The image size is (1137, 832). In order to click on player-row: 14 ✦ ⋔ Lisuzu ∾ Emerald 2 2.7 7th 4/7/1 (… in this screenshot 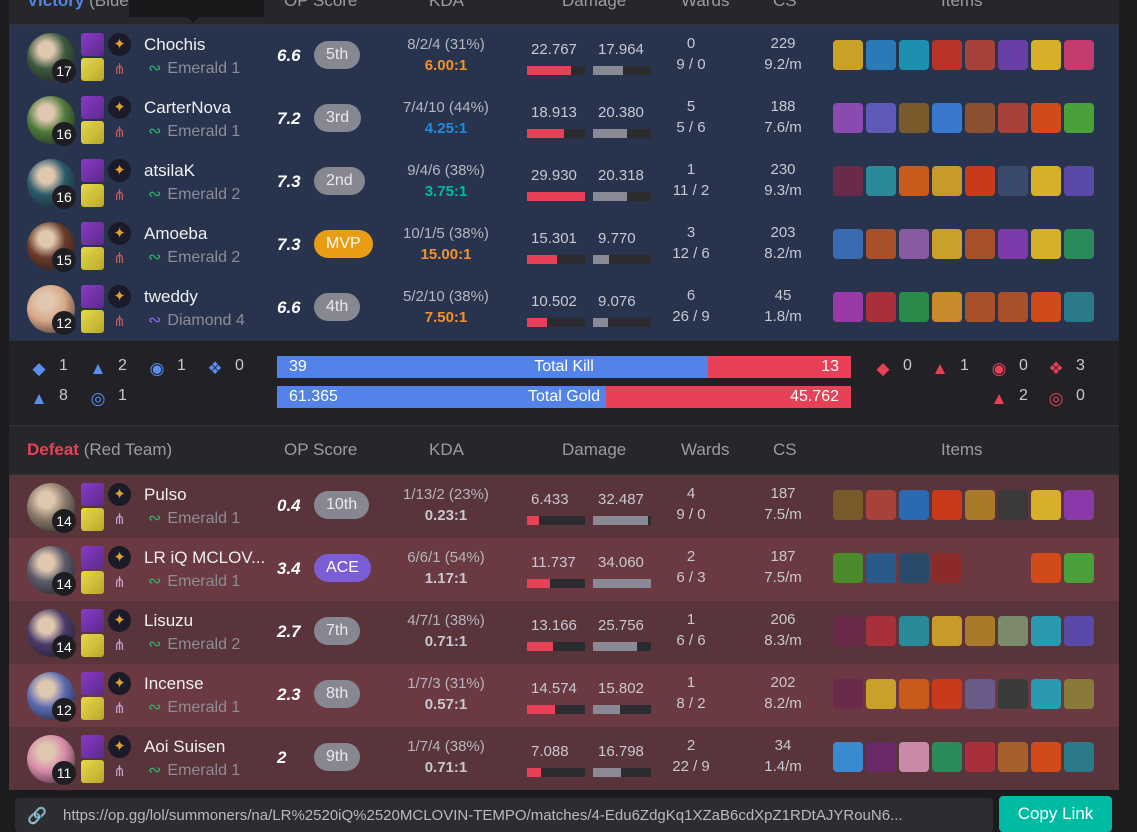, I will do `click(564, 632)`.